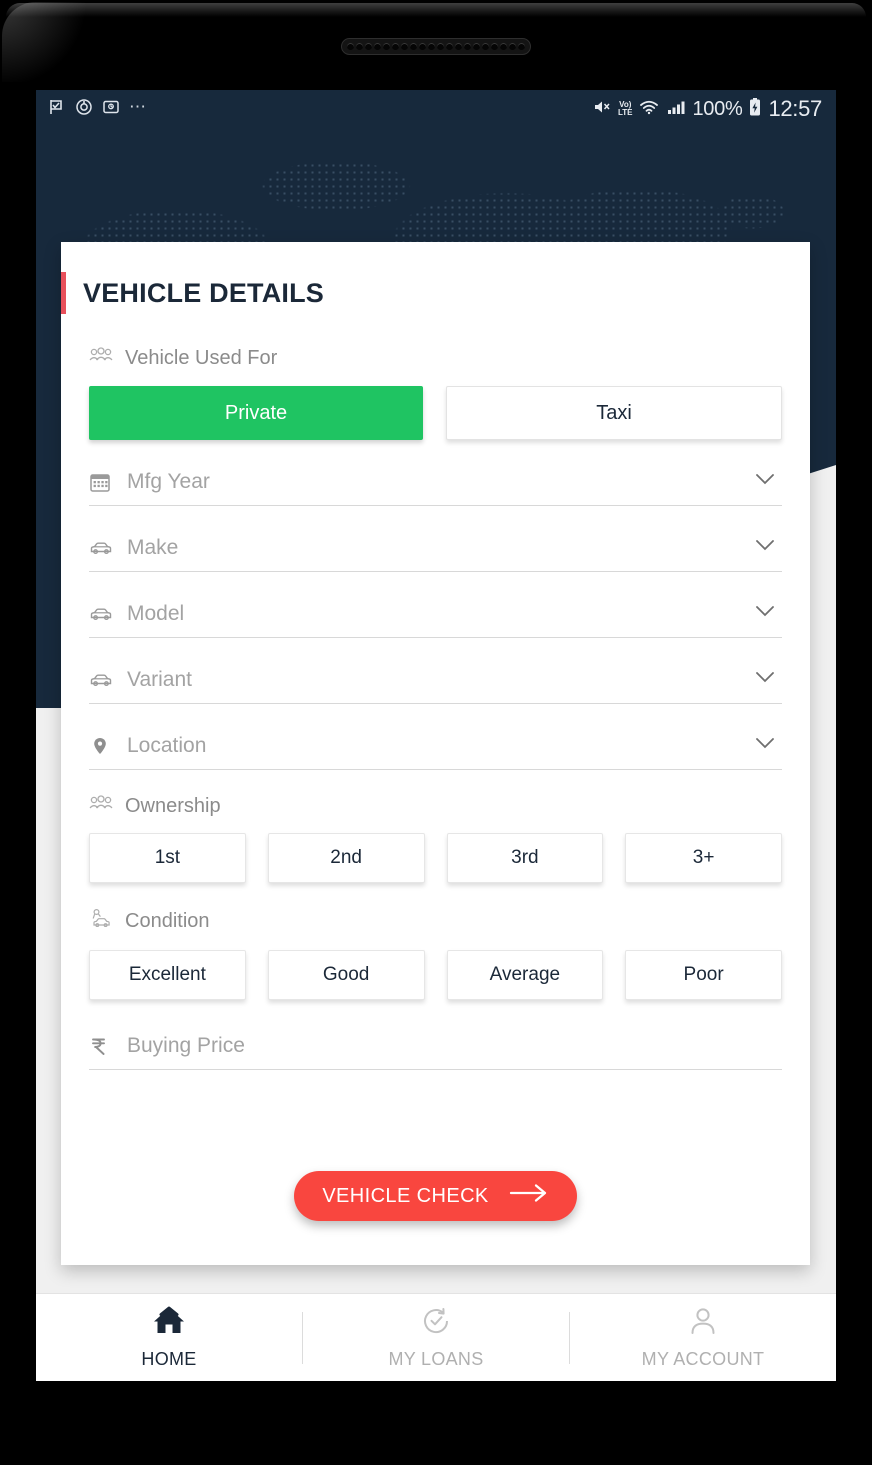  What do you see at coordinates (168, 481) in the screenshot?
I see `mfg-year-value: Mfg Year` at bounding box center [168, 481].